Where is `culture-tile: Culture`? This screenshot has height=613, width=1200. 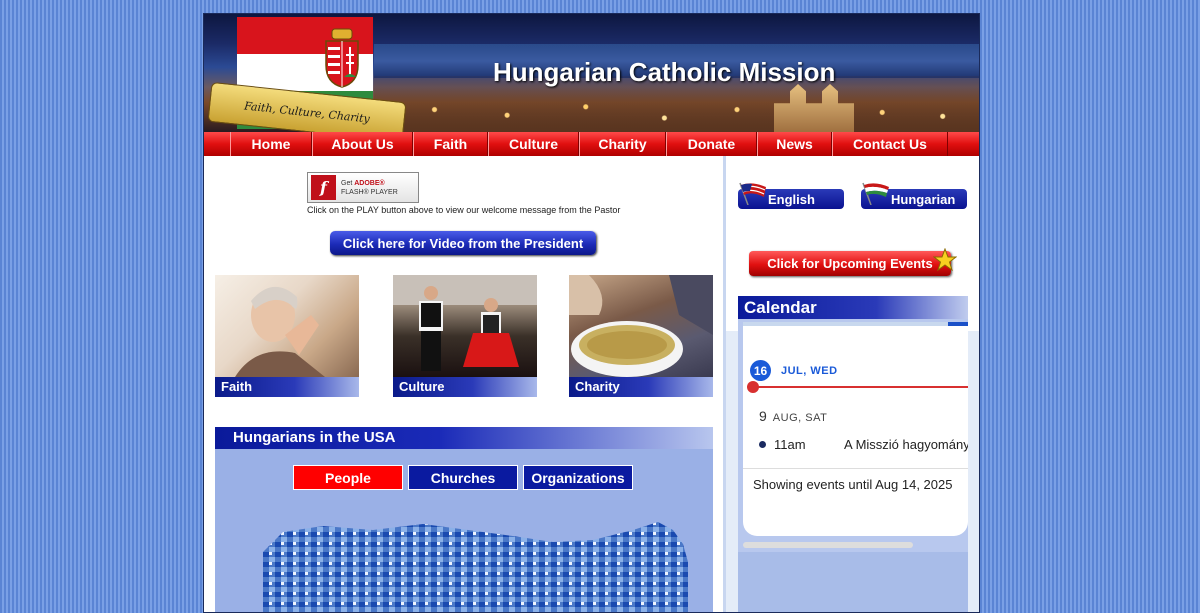
culture-tile: Culture is located at coordinates (465, 336).